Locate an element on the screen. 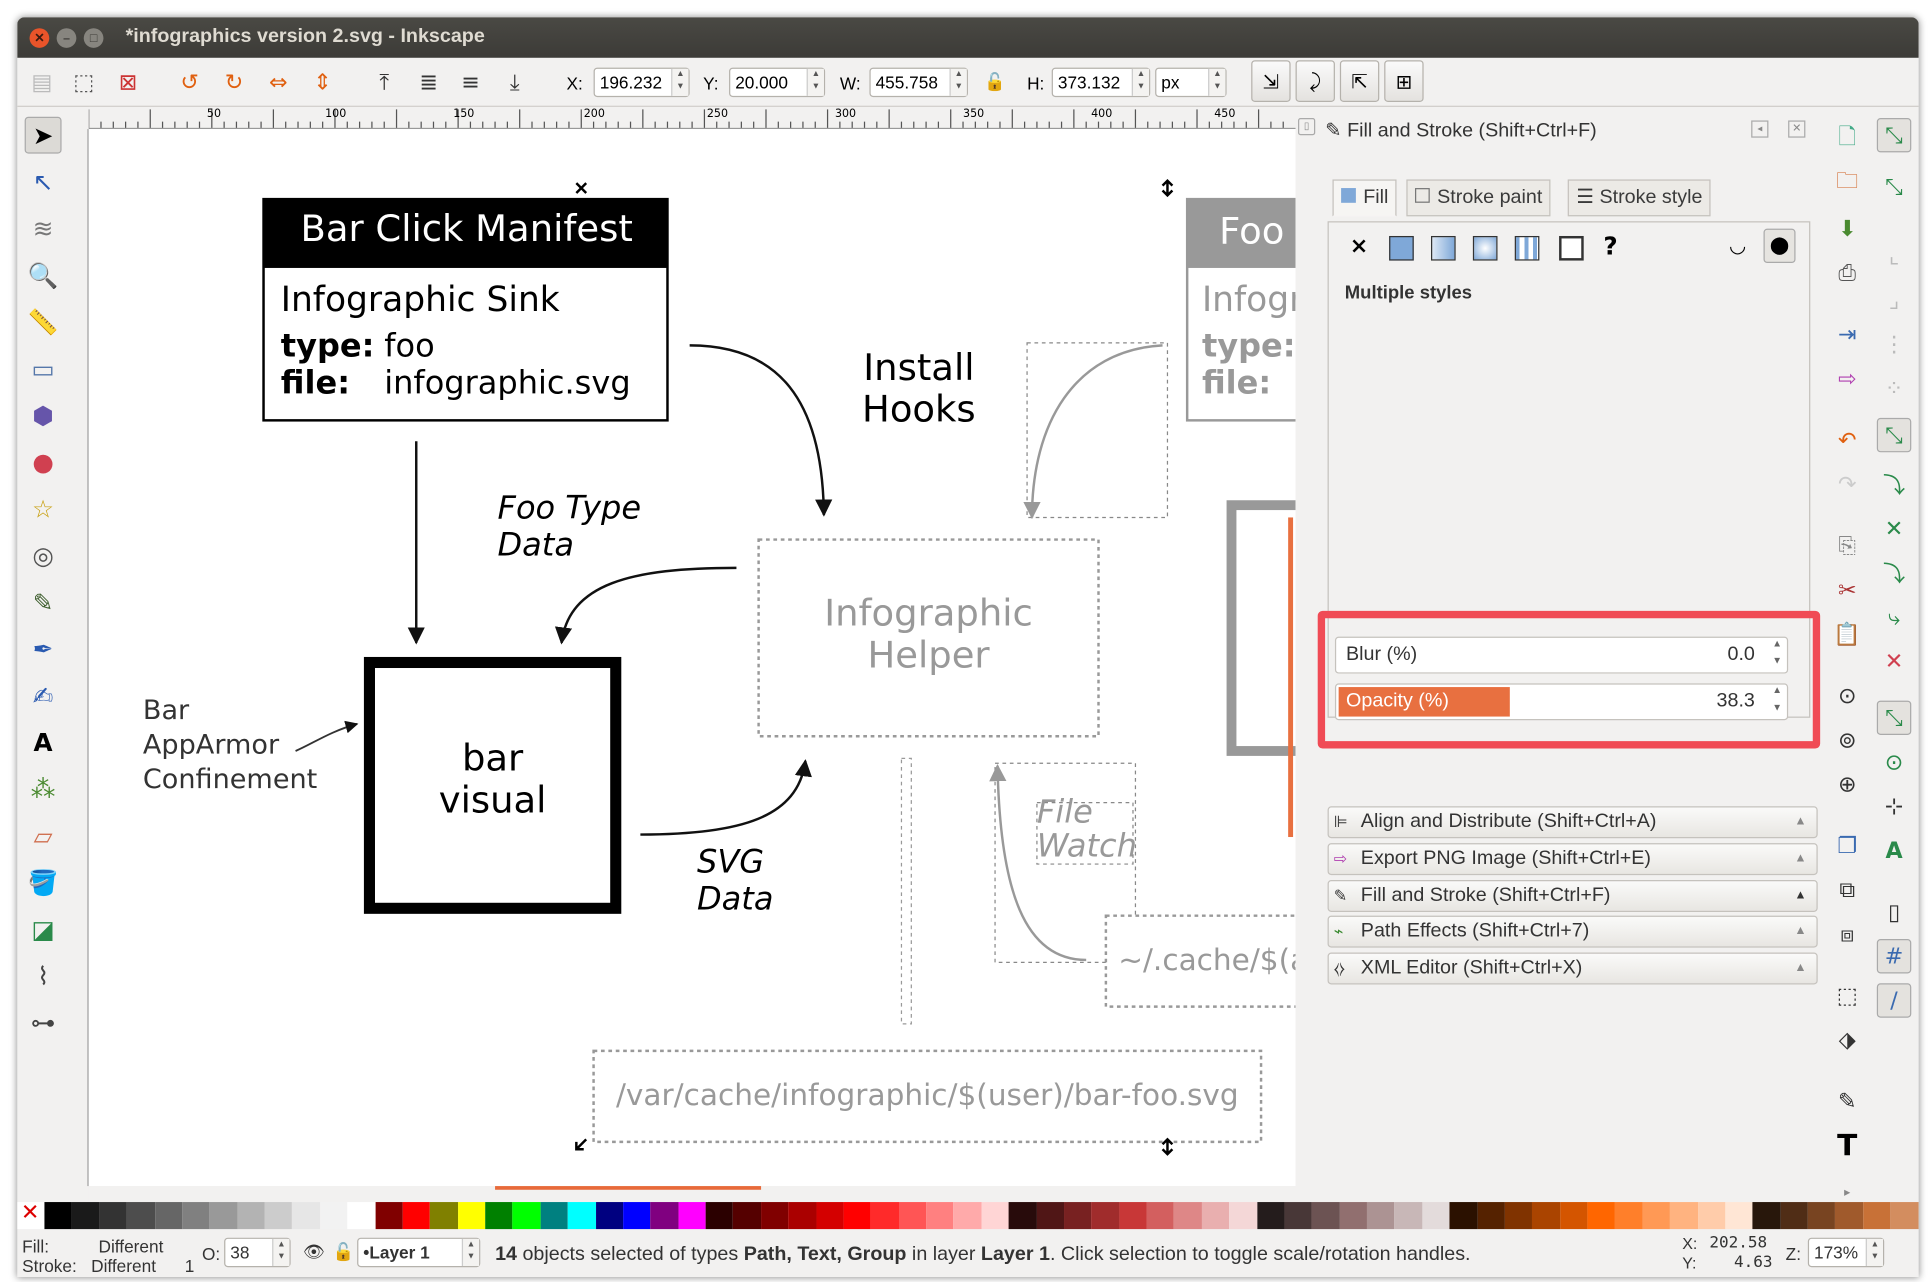  snap-intersection-icon: ✕ is located at coordinates (1894, 528).